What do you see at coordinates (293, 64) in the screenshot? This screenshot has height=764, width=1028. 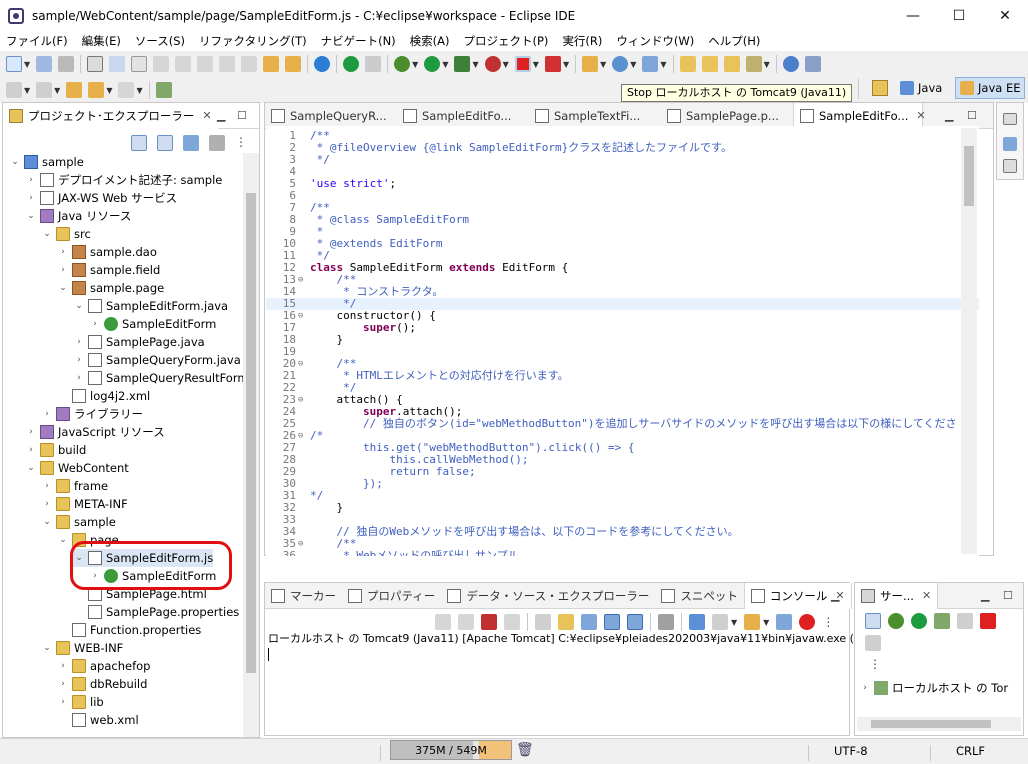 I see `build-icon` at bounding box center [293, 64].